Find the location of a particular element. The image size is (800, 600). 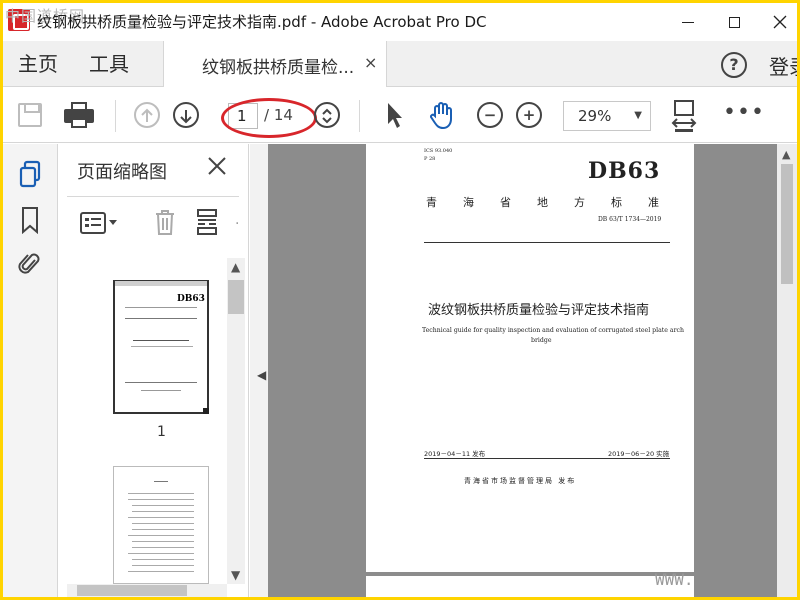

tab-home: 主页 is located at coordinates (38, 64).